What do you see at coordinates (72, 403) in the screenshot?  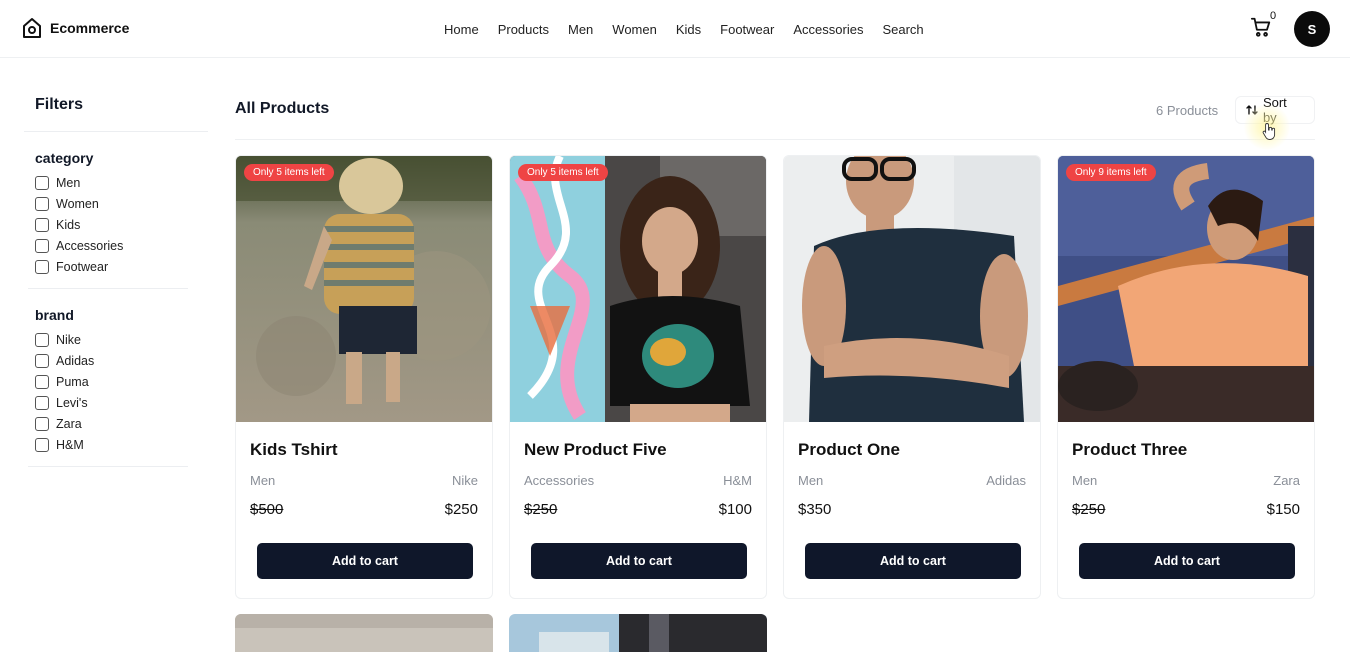 I see `filter-label: Levi's` at bounding box center [72, 403].